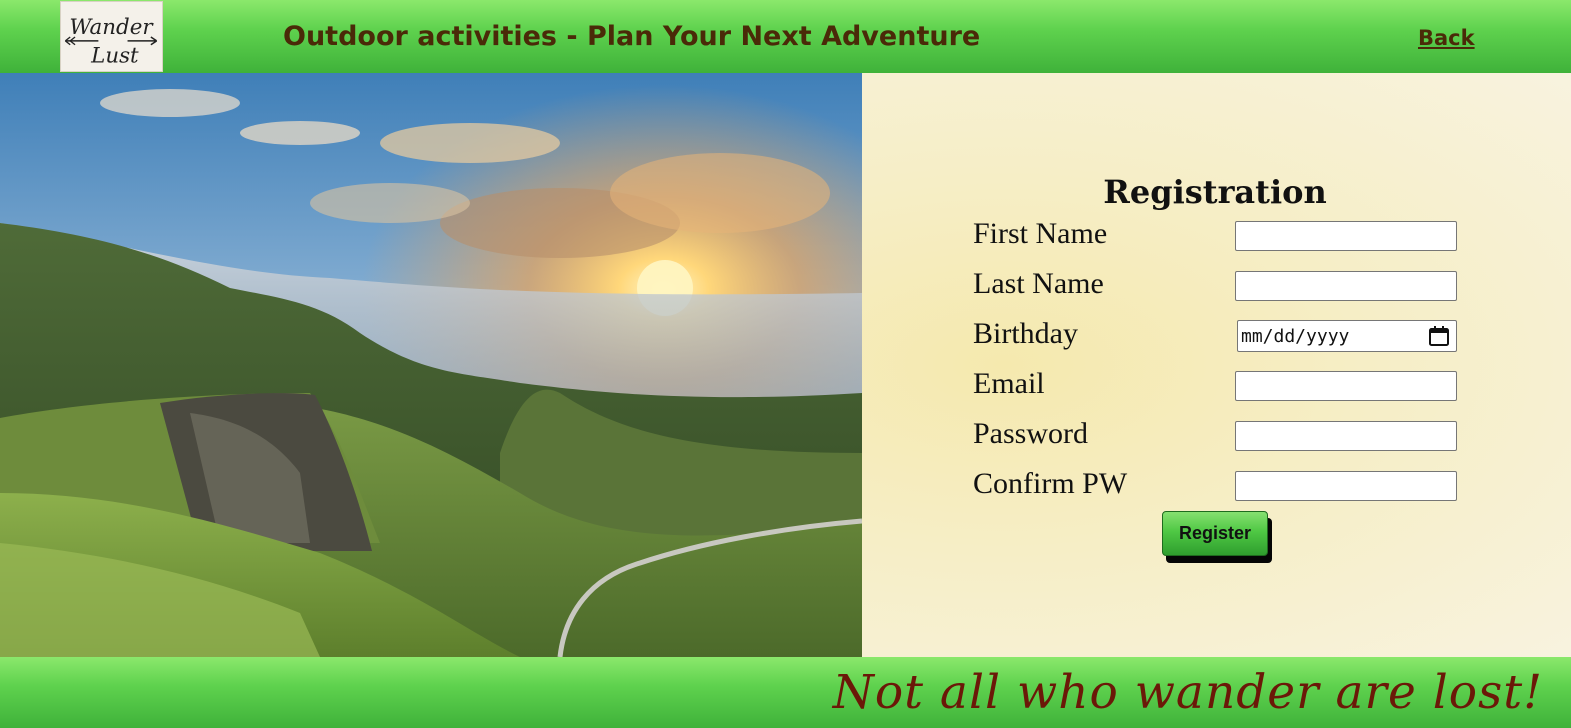 This screenshot has height=728, width=1571. Describe the element at coordinates (111, 27) in the screenshot. I see `logo-text-top: Wander` at that location.